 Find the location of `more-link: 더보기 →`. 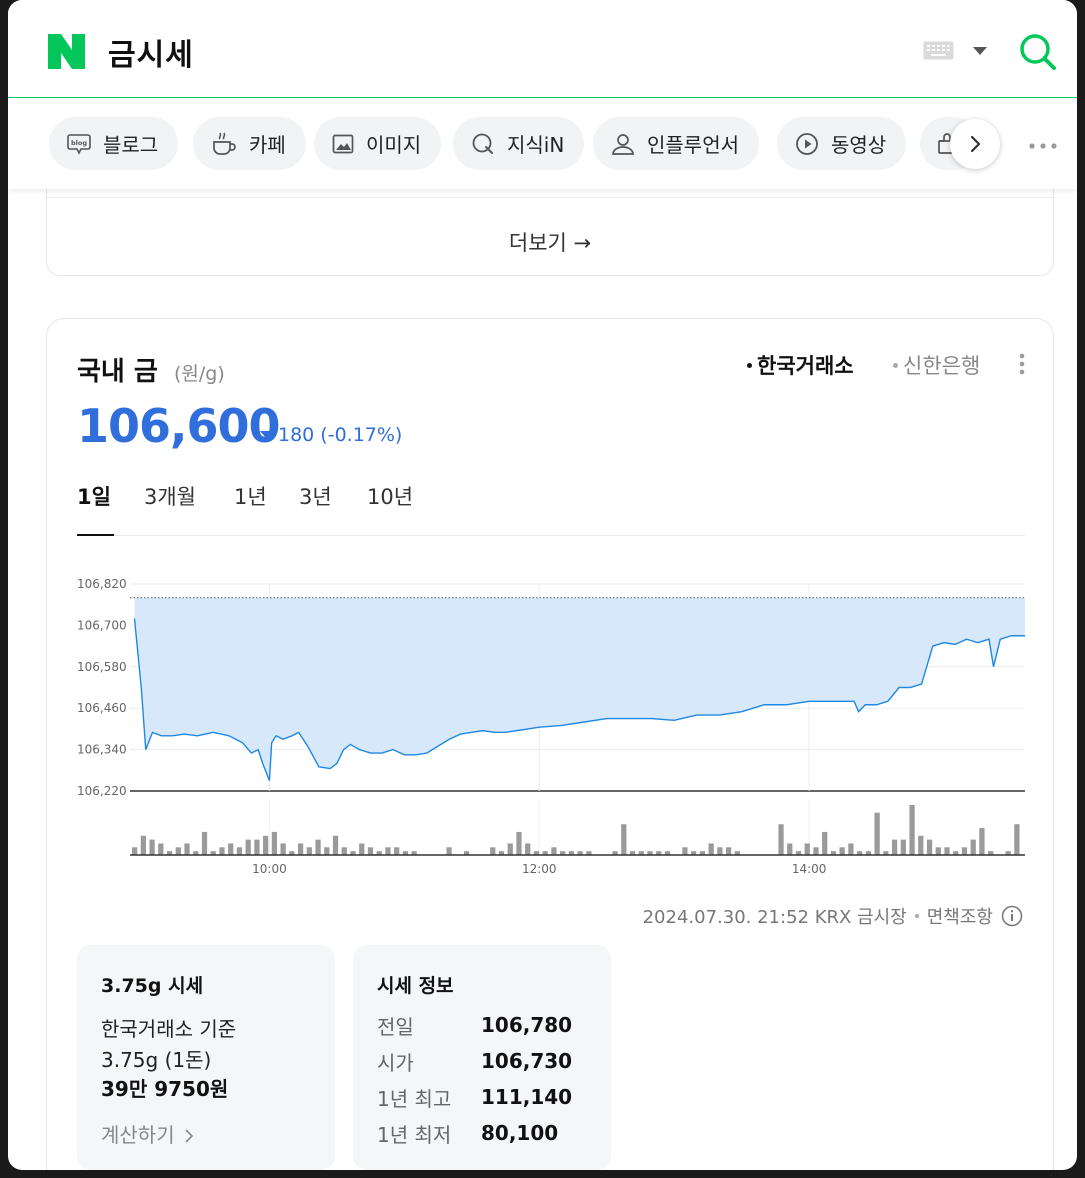

more-link: 더보기 → is located at coordinates (550, 242).